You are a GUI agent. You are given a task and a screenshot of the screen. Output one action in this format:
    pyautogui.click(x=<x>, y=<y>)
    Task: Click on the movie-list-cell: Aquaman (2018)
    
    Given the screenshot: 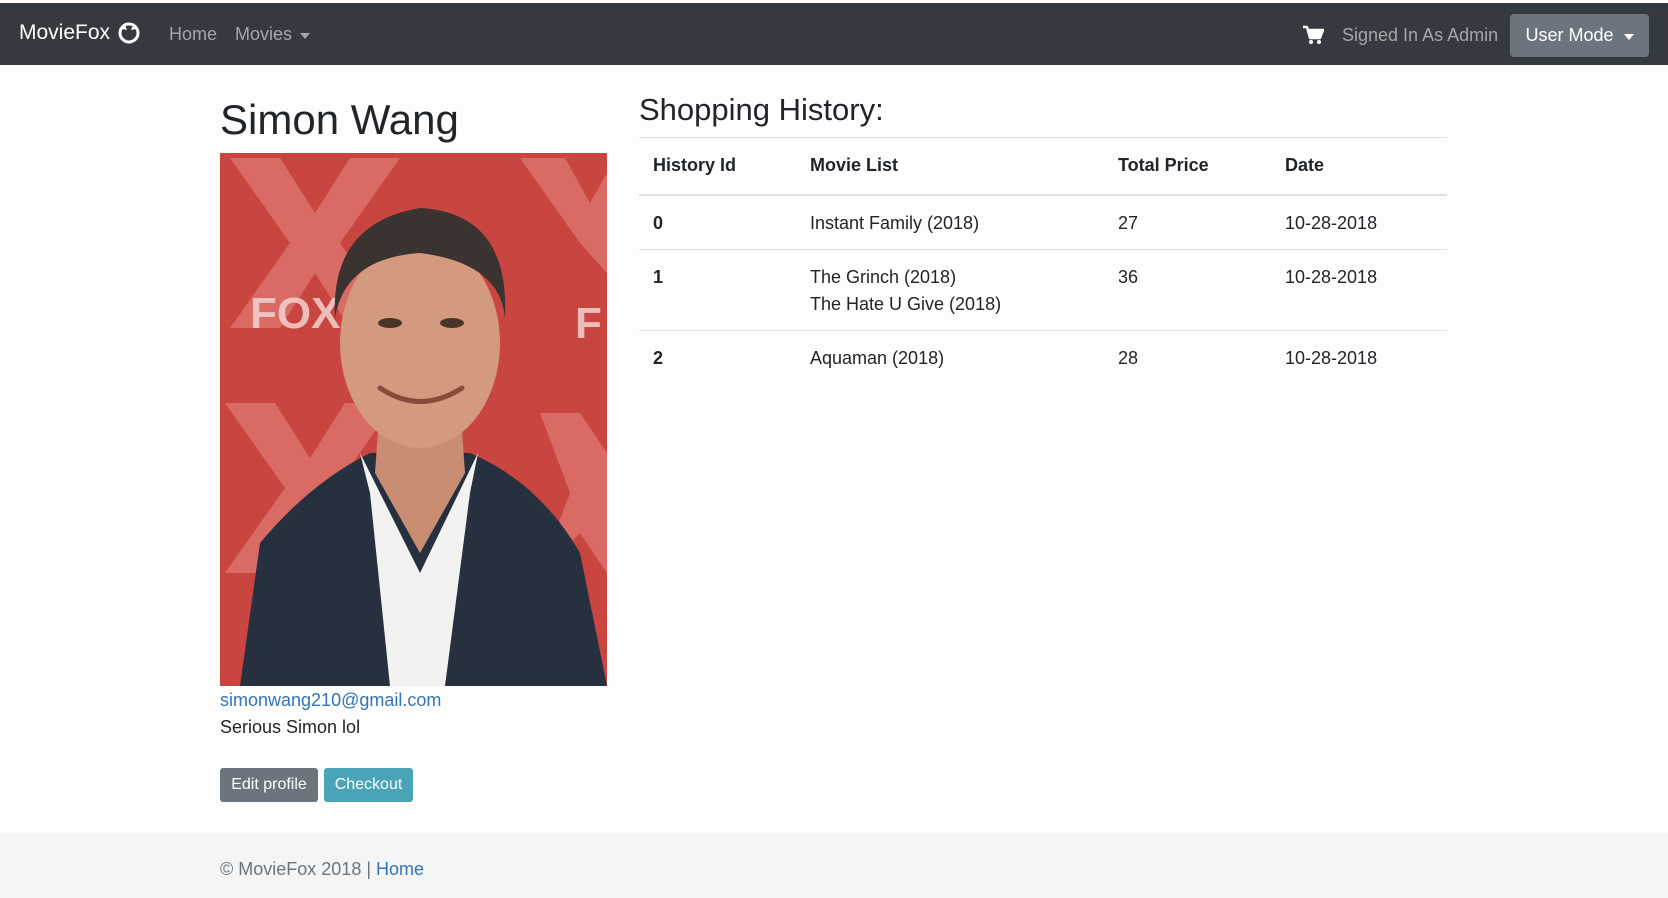 What is the action you would take?
    pyautogui.click(x=950, y=357)
    